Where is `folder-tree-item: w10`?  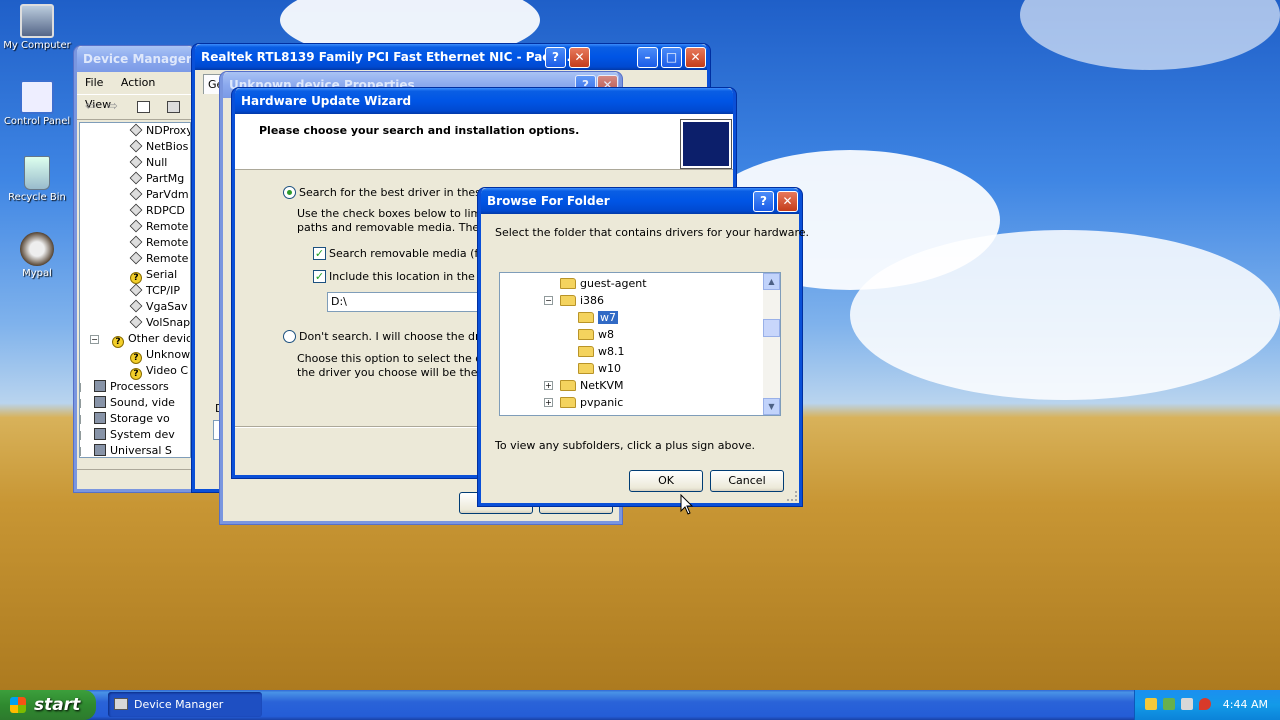
folder-tree-item: w10 is located at coordinates (599, 368).